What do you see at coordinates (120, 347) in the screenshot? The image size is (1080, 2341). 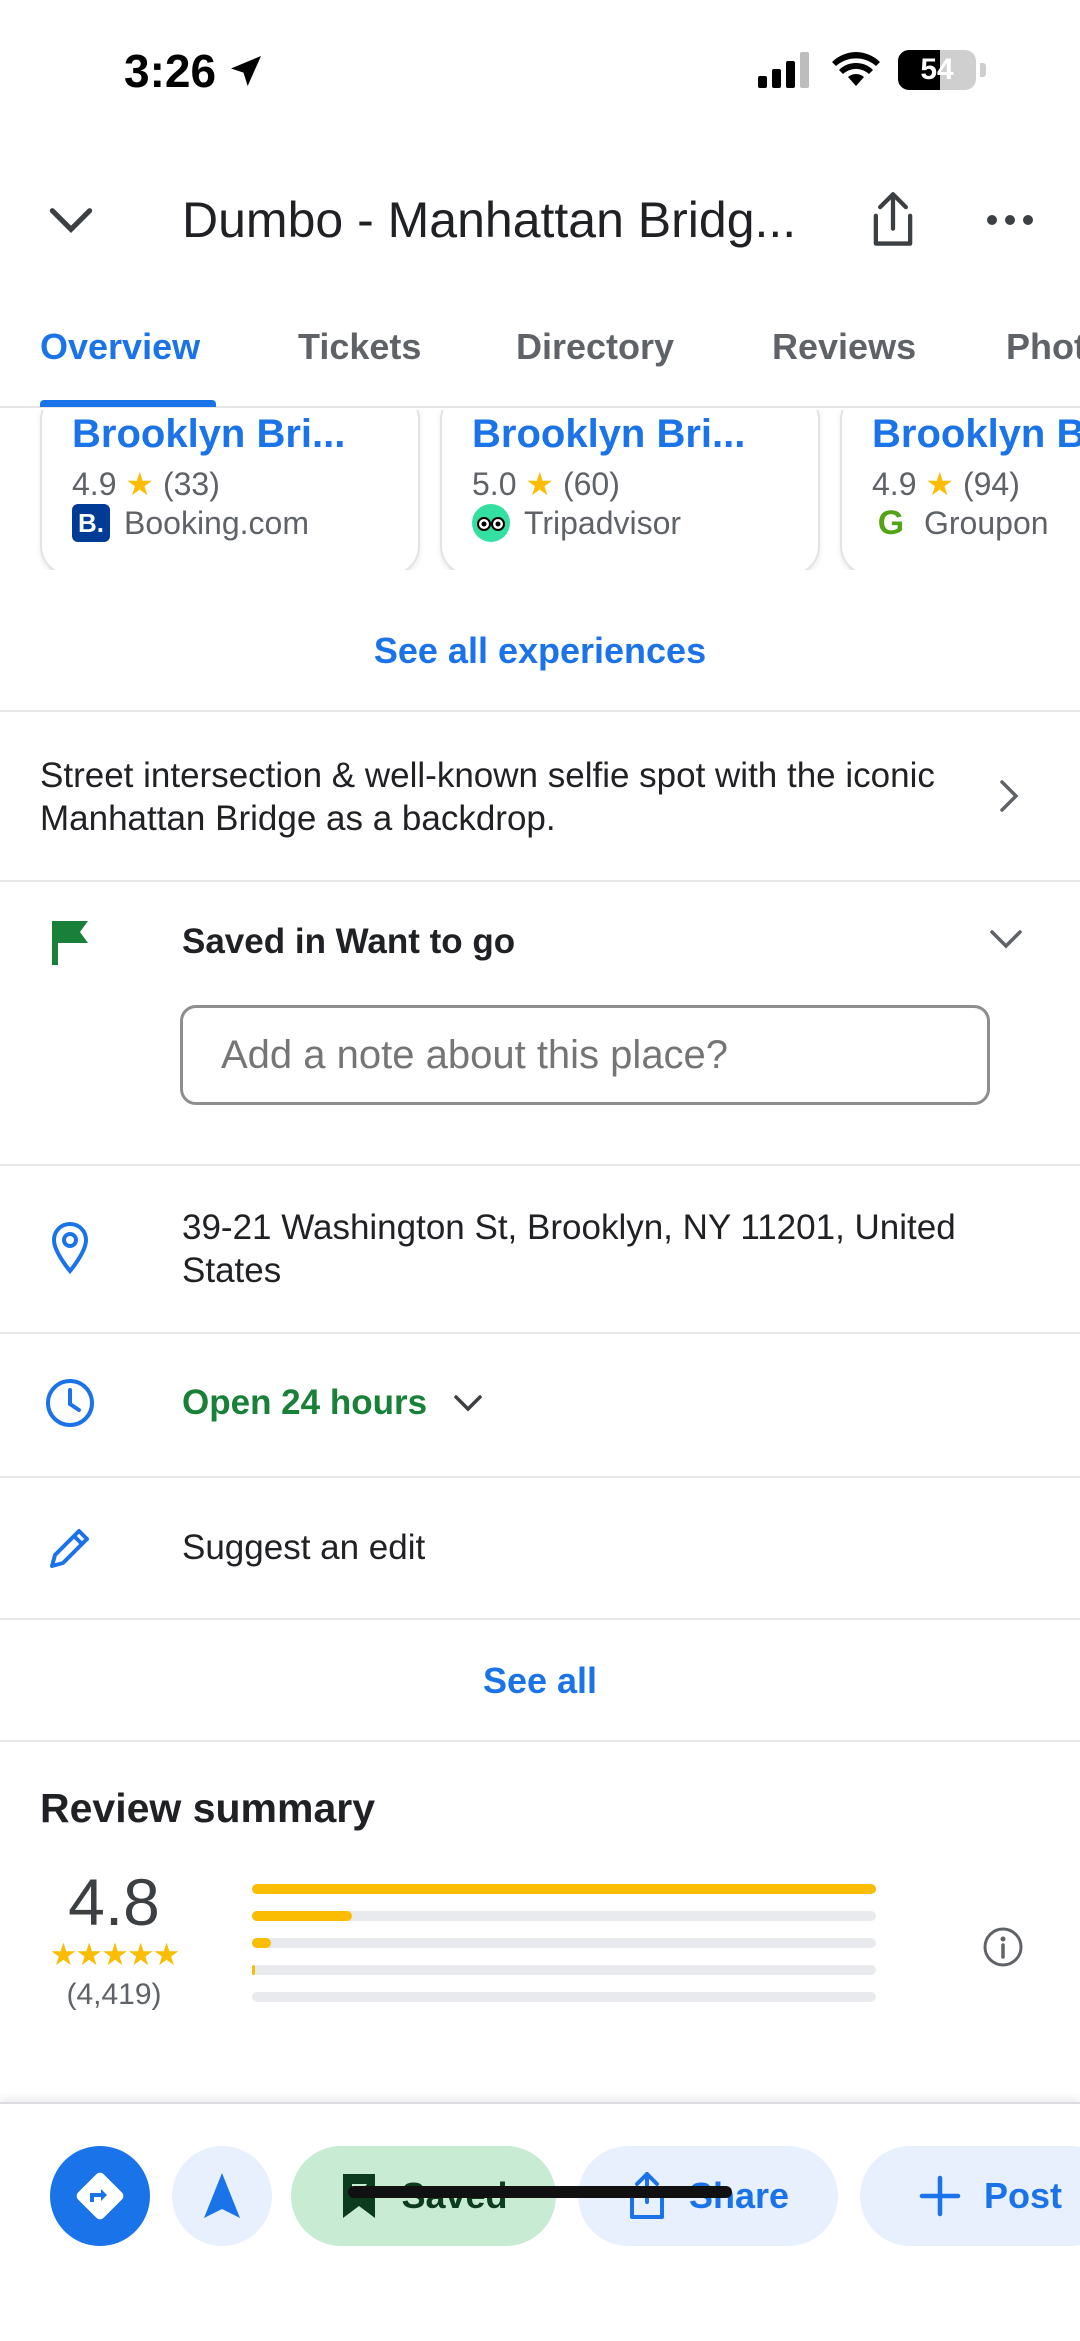 I see `tab-overview: Overview` at bounding box center [120, 347].